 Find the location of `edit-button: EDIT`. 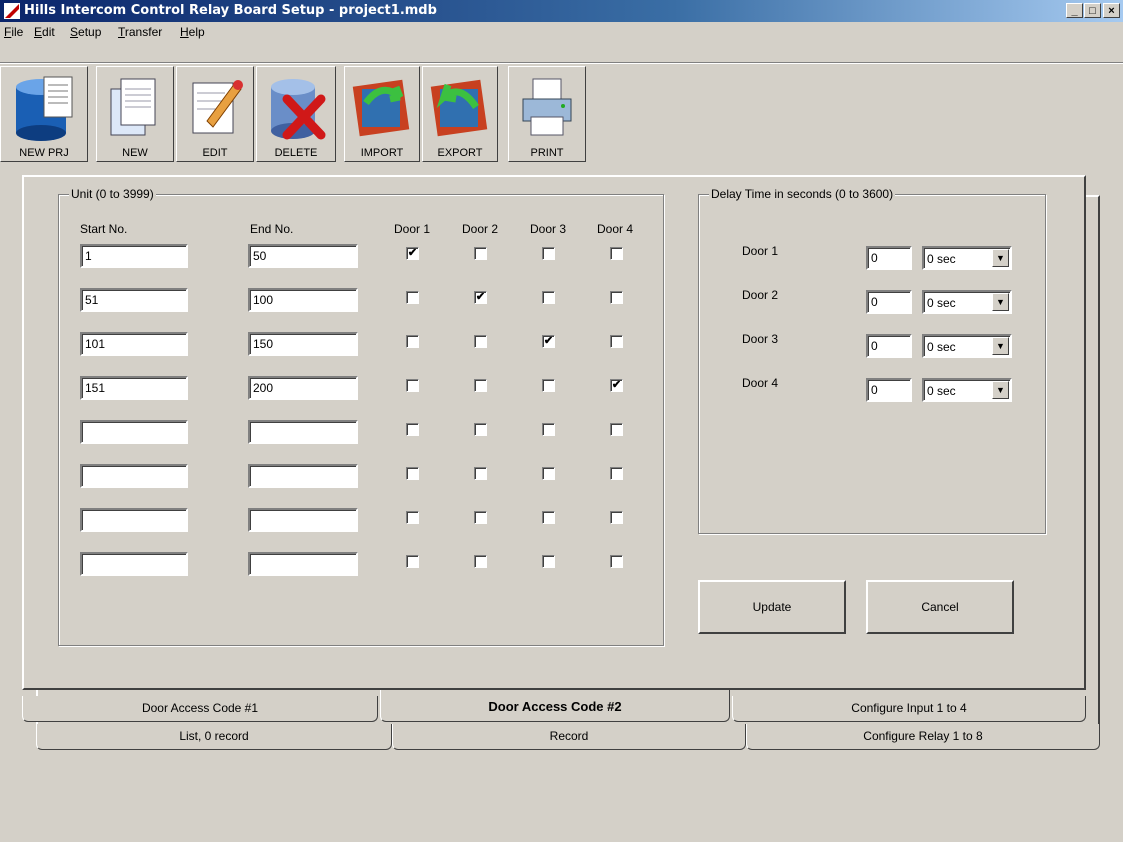

edit-button: EDIT is located at coordinates (215, 114).